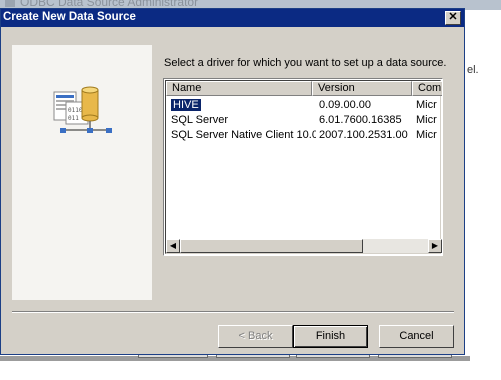 The height and width of the screenshot is (380, 501). Describe the element at coordinates (362, 88) in the screenshot. I see `column-header-version: Version` at that location.